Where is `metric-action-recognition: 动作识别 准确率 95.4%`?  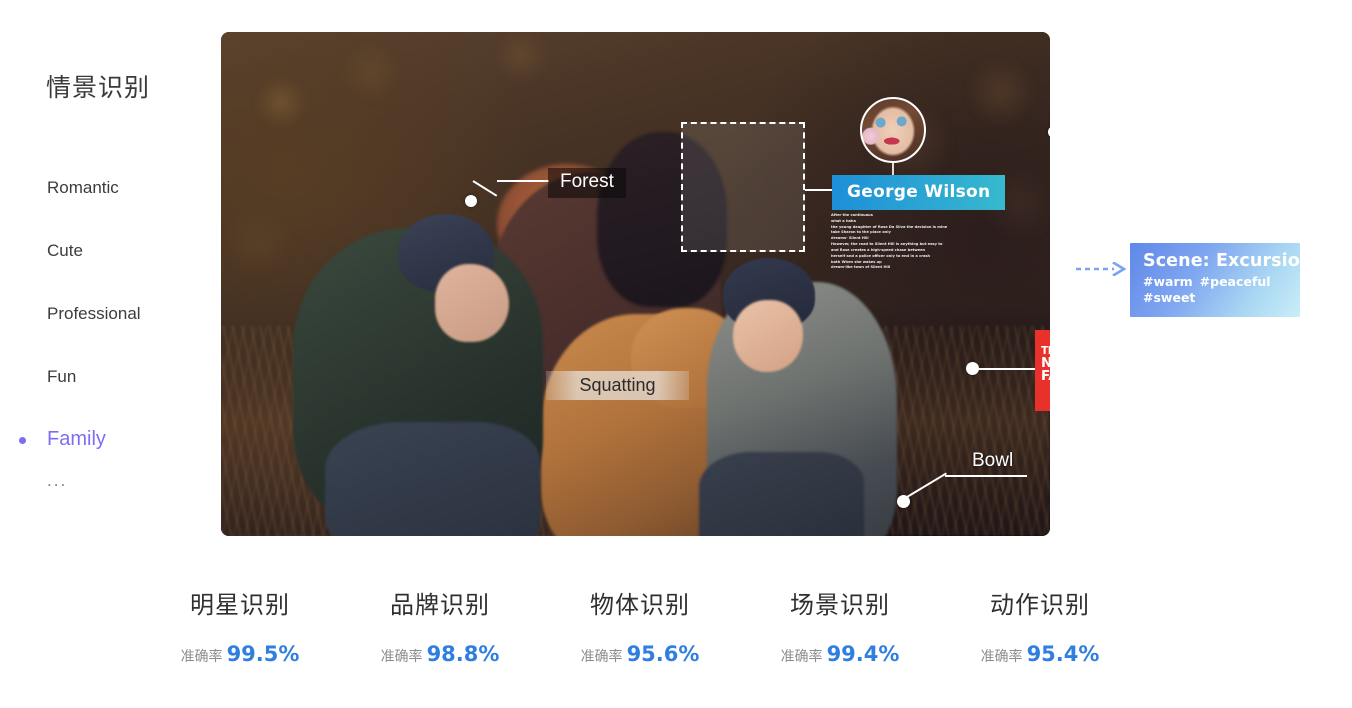 metric-action-recognition: 动作识别 准确率 95.4% is located at coordinates (1040, 625).